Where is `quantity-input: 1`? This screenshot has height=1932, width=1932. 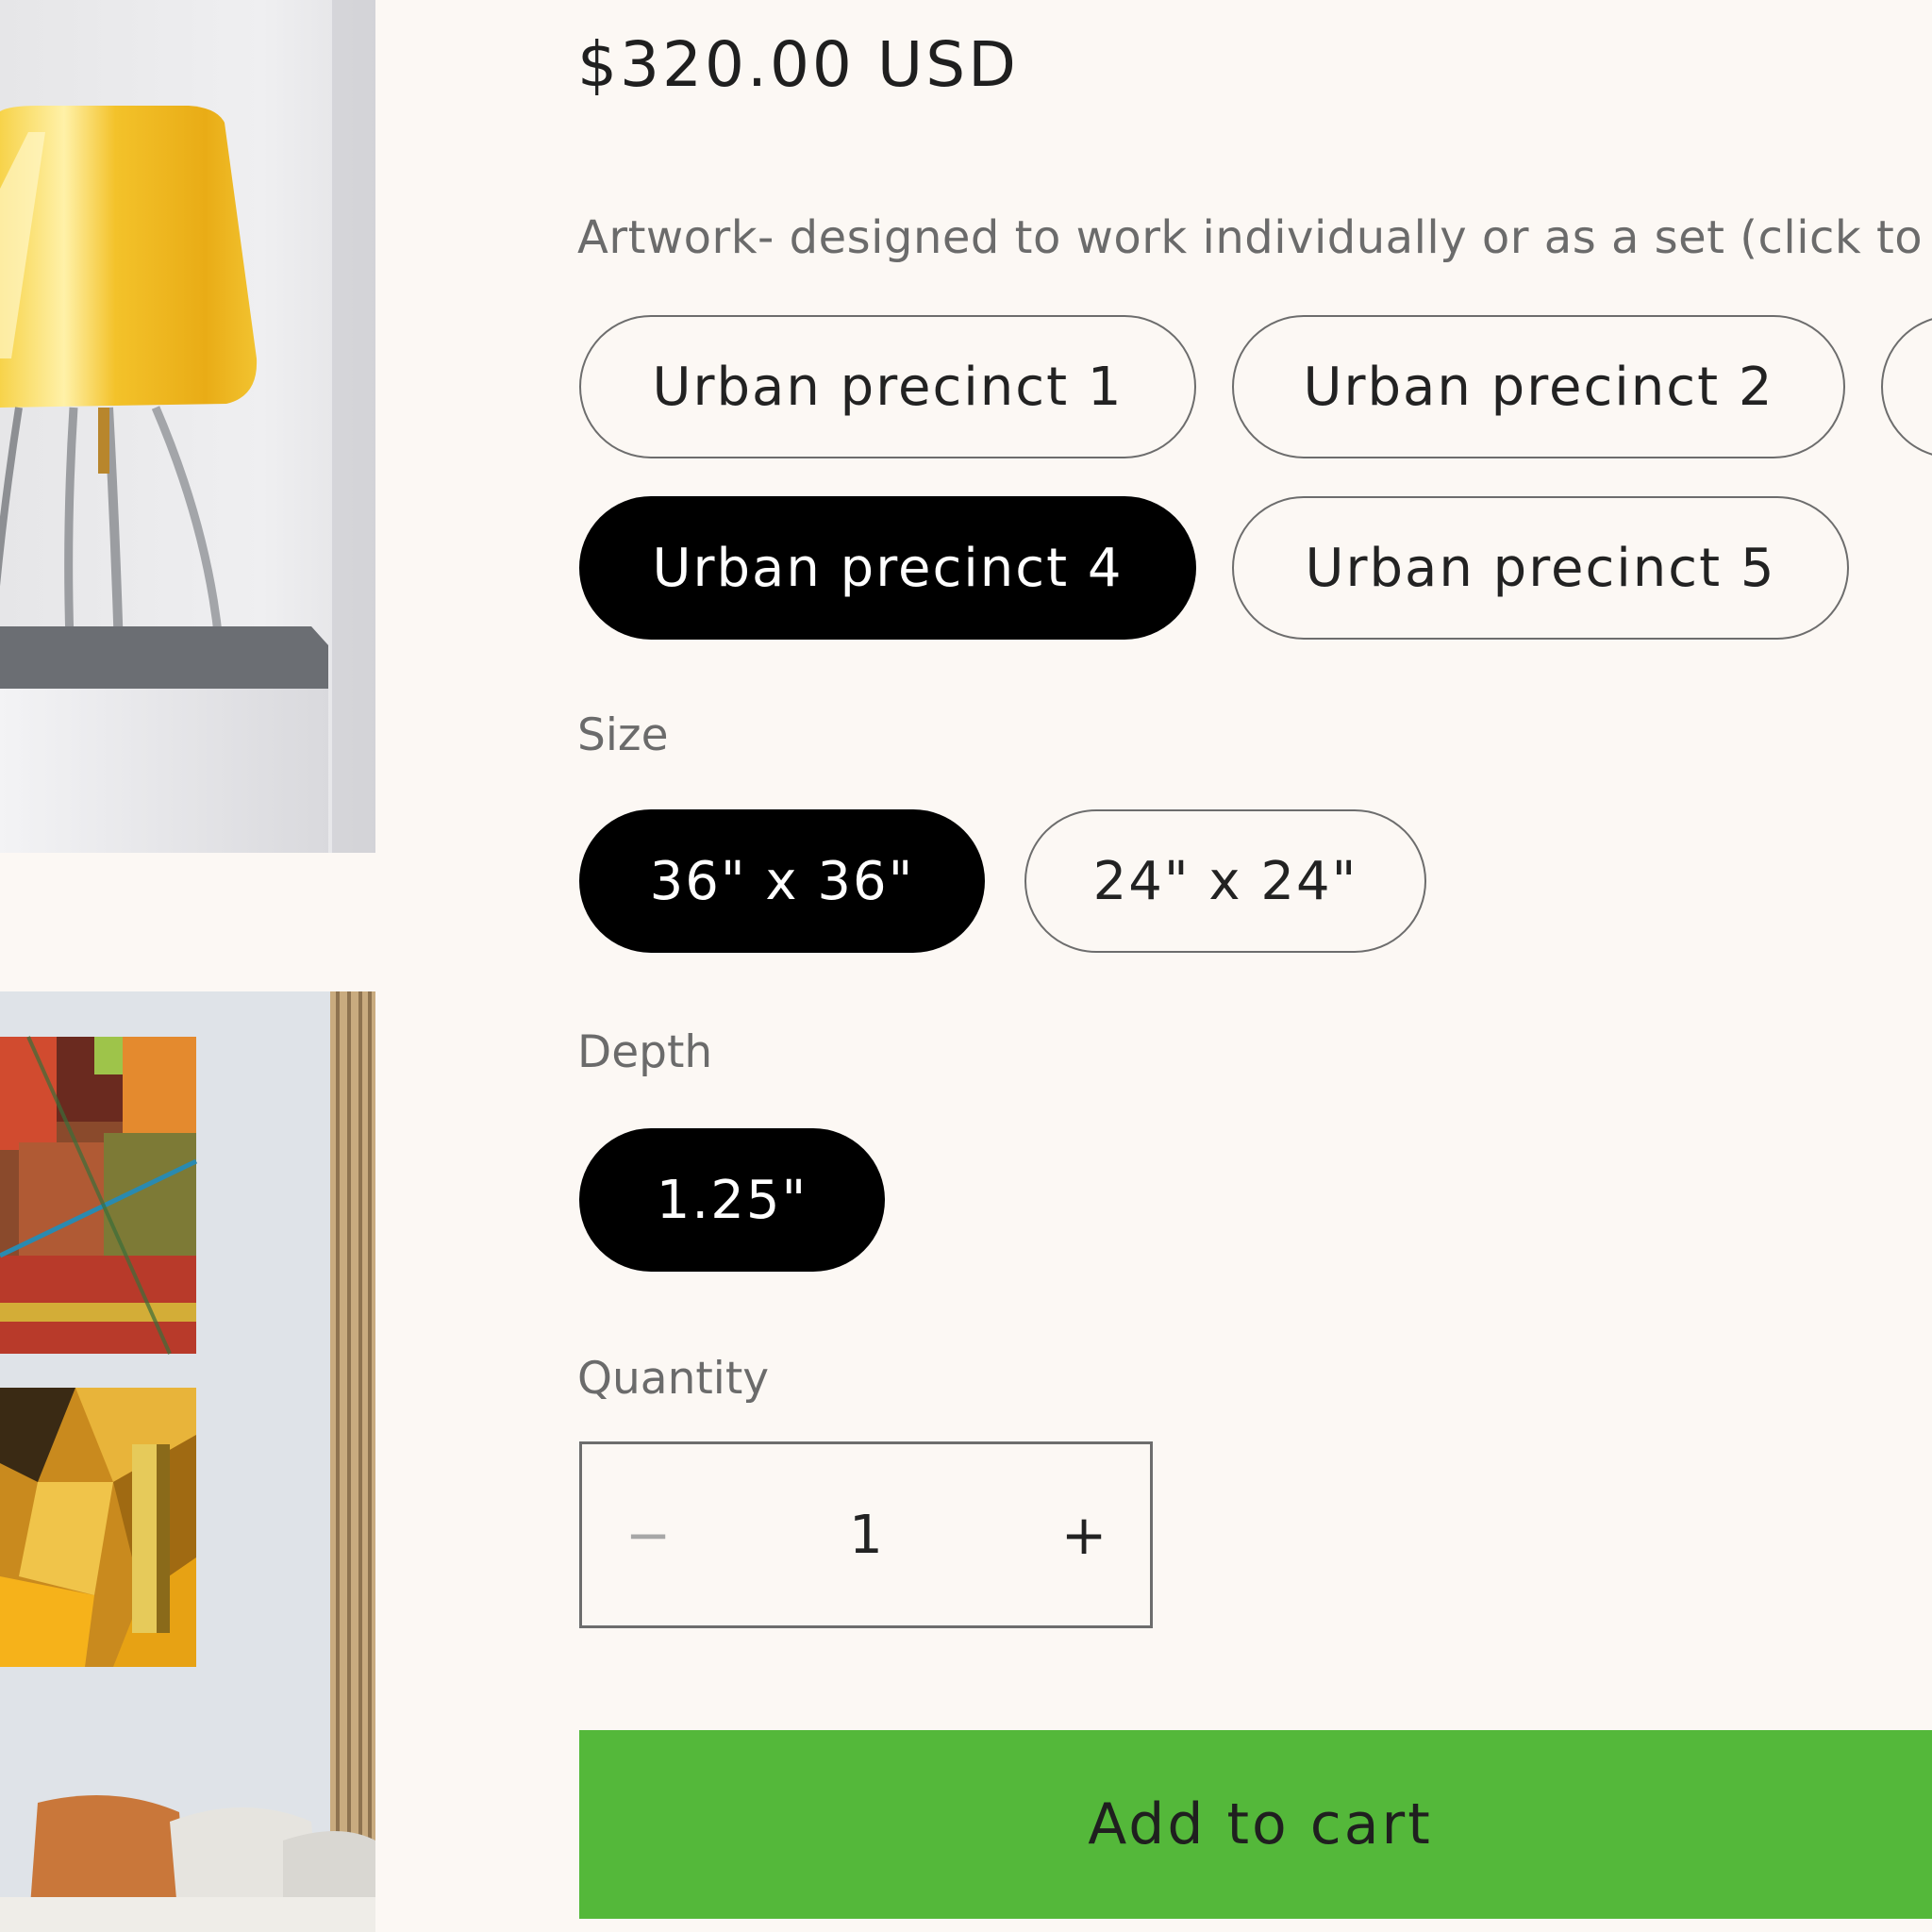
quantity-input: 1 is located at coordinates (866, 1535).